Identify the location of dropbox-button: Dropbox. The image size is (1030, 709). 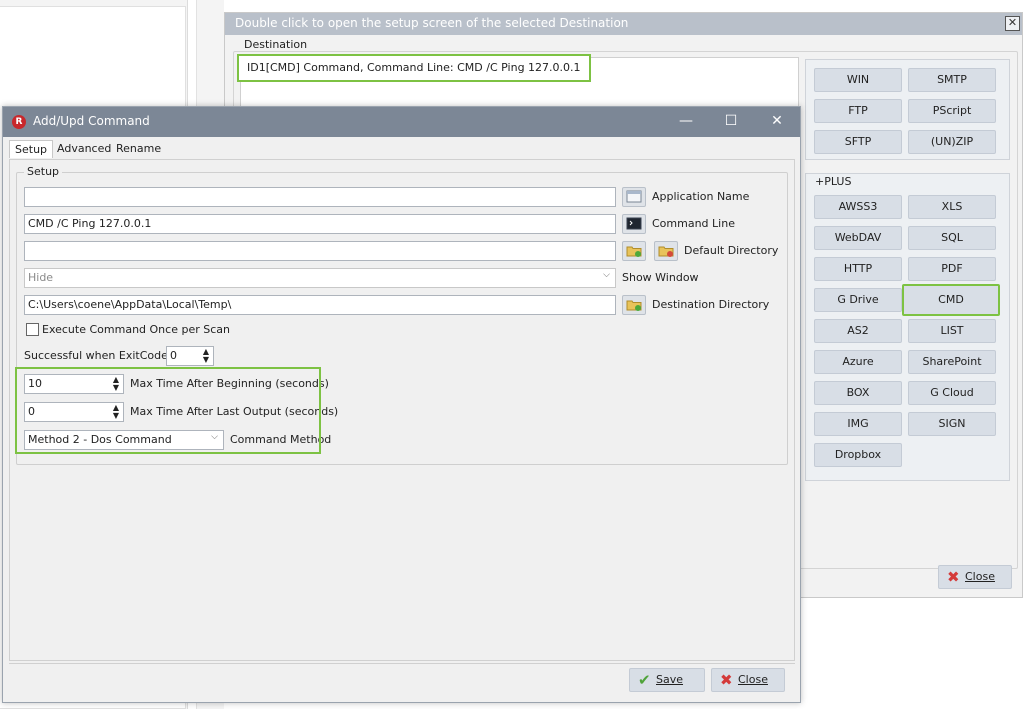
(858, 455).